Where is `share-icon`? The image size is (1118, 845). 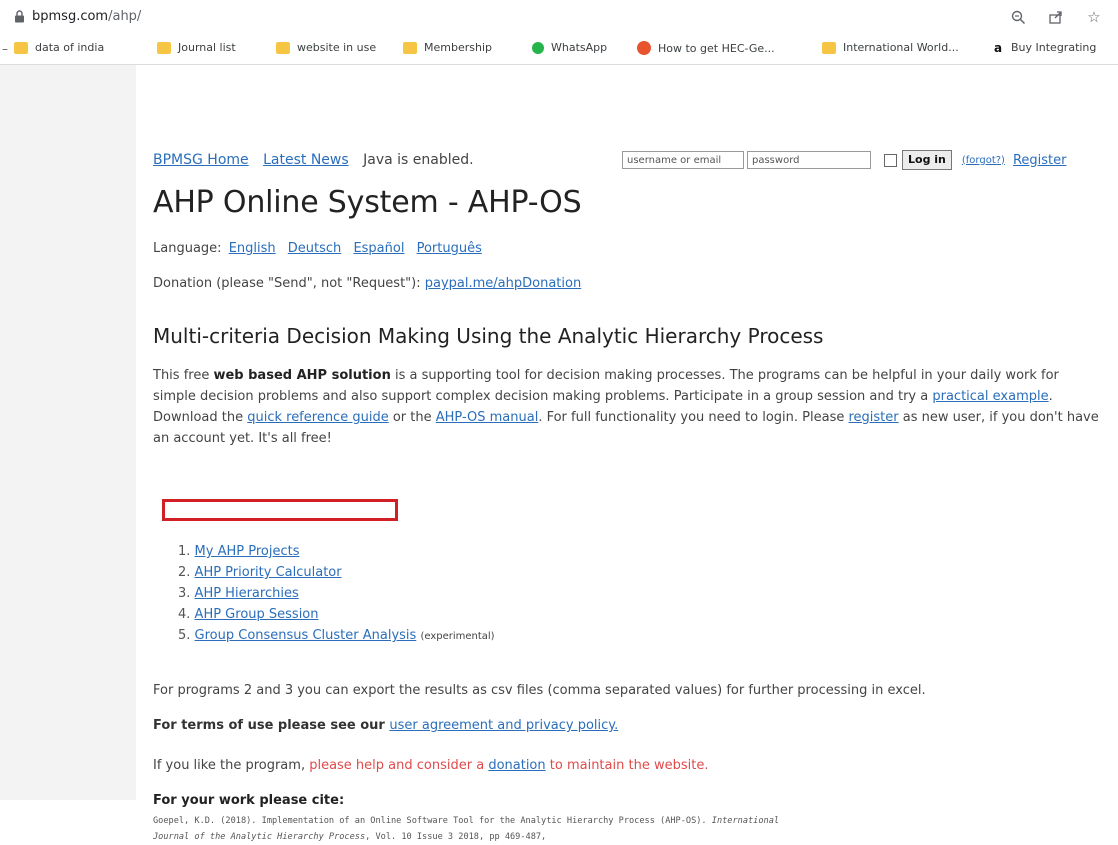 share-icon is located at coordinates (1056, 17).